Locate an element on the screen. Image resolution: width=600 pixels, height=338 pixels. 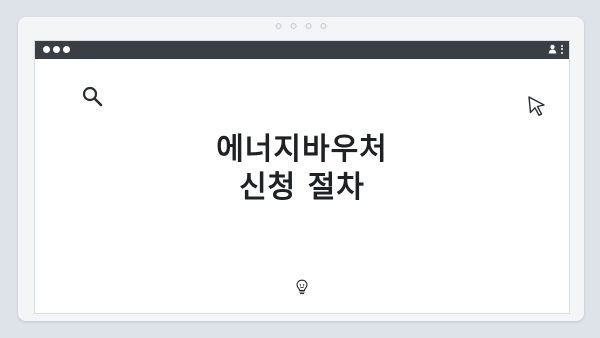
title-actions is located at coordinates (555, 49).